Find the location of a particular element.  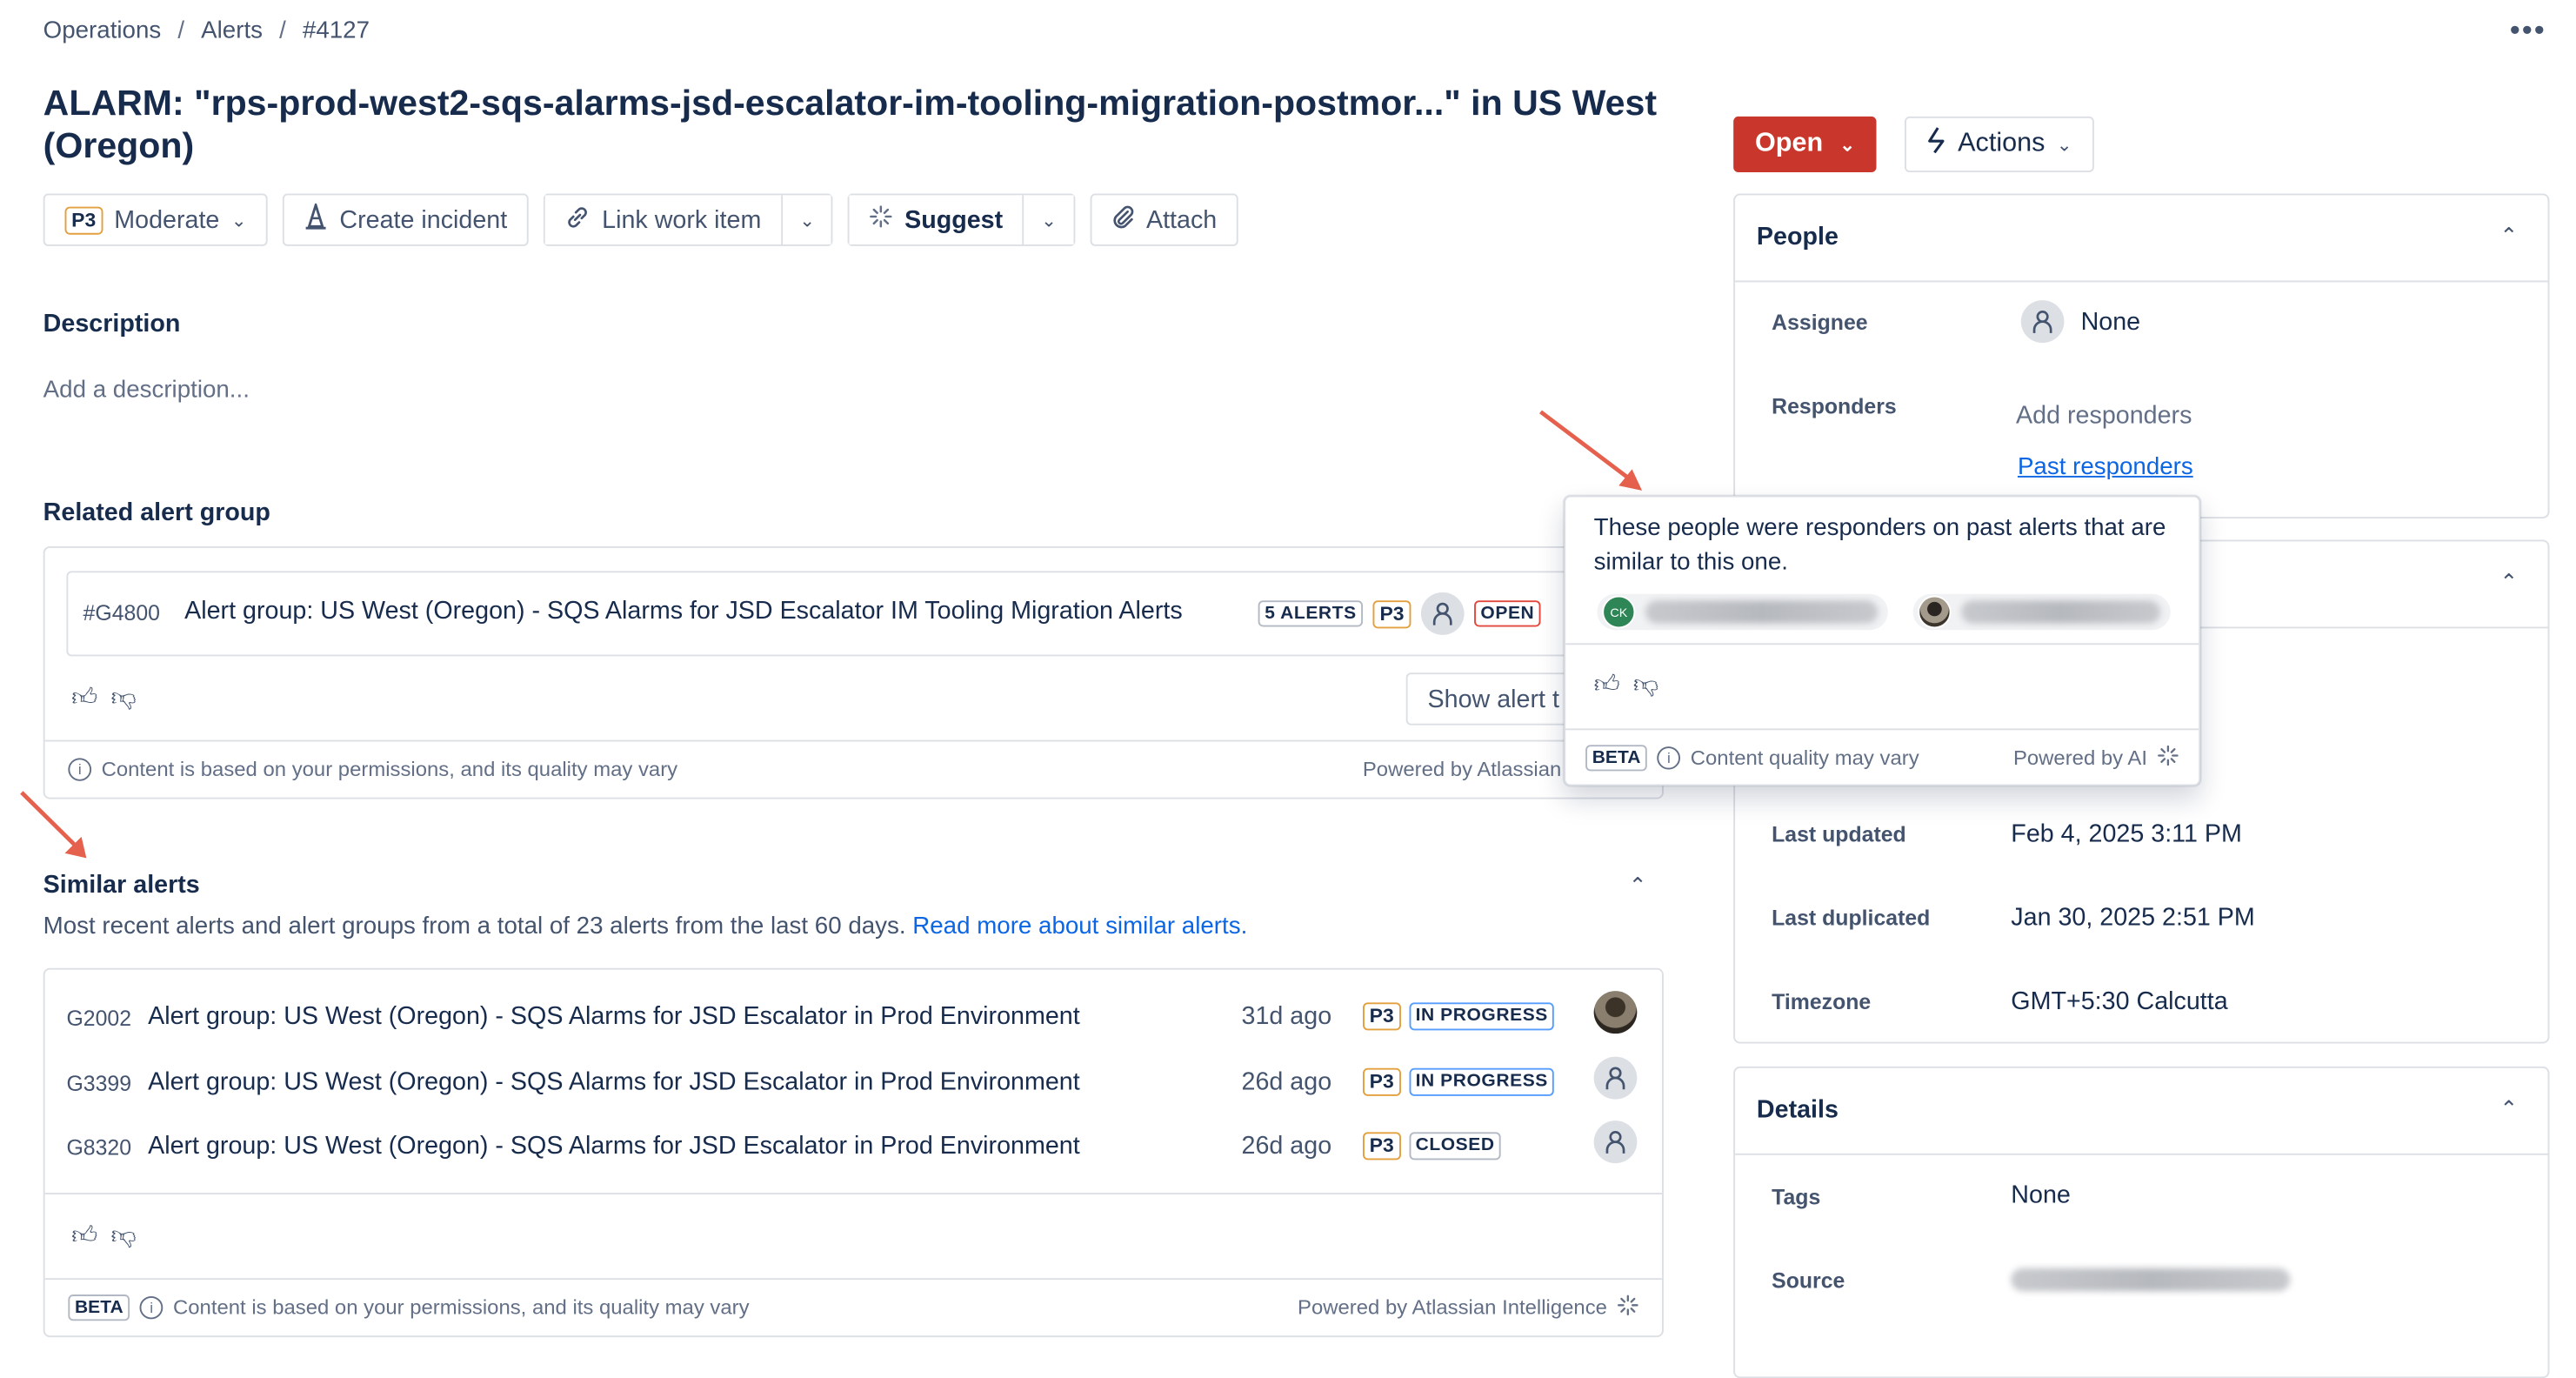

details-panel: Details ⌃ Tags None Source is located at coordinates (2141, 1222).